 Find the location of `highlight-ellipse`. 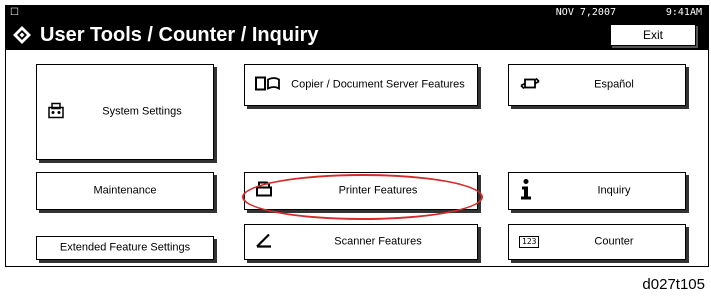

highlight-ellipse is located at coordinates (362, 197).